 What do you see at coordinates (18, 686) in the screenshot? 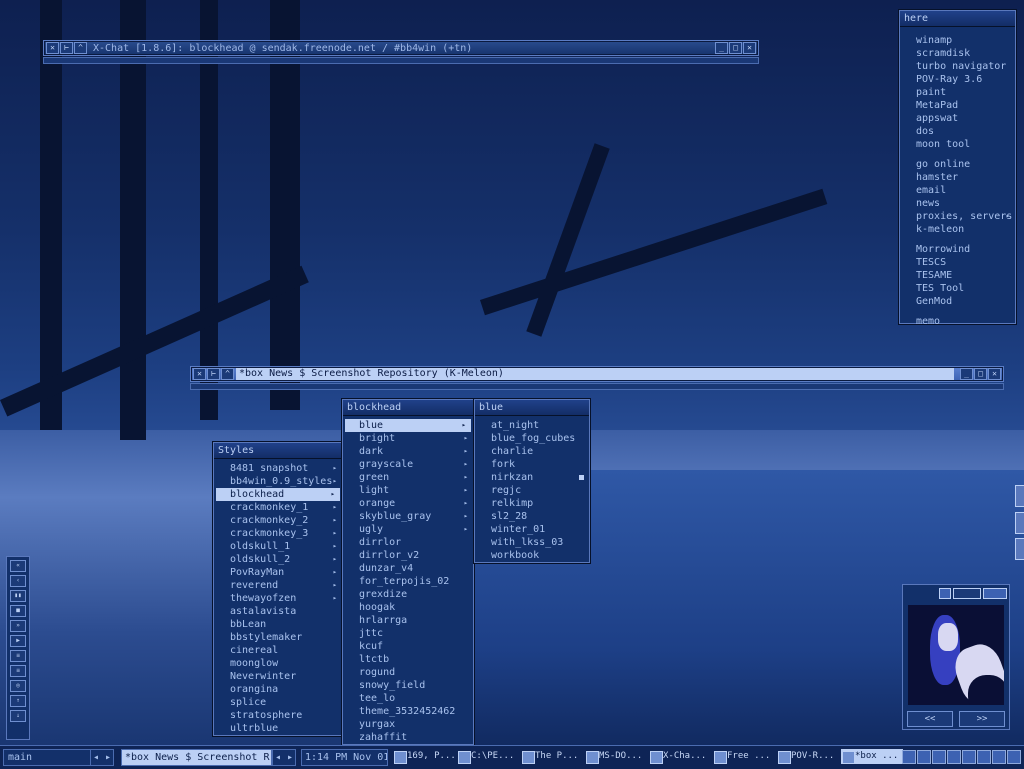
I see `eject-icon: ◎` at bounding box center [18, 686].